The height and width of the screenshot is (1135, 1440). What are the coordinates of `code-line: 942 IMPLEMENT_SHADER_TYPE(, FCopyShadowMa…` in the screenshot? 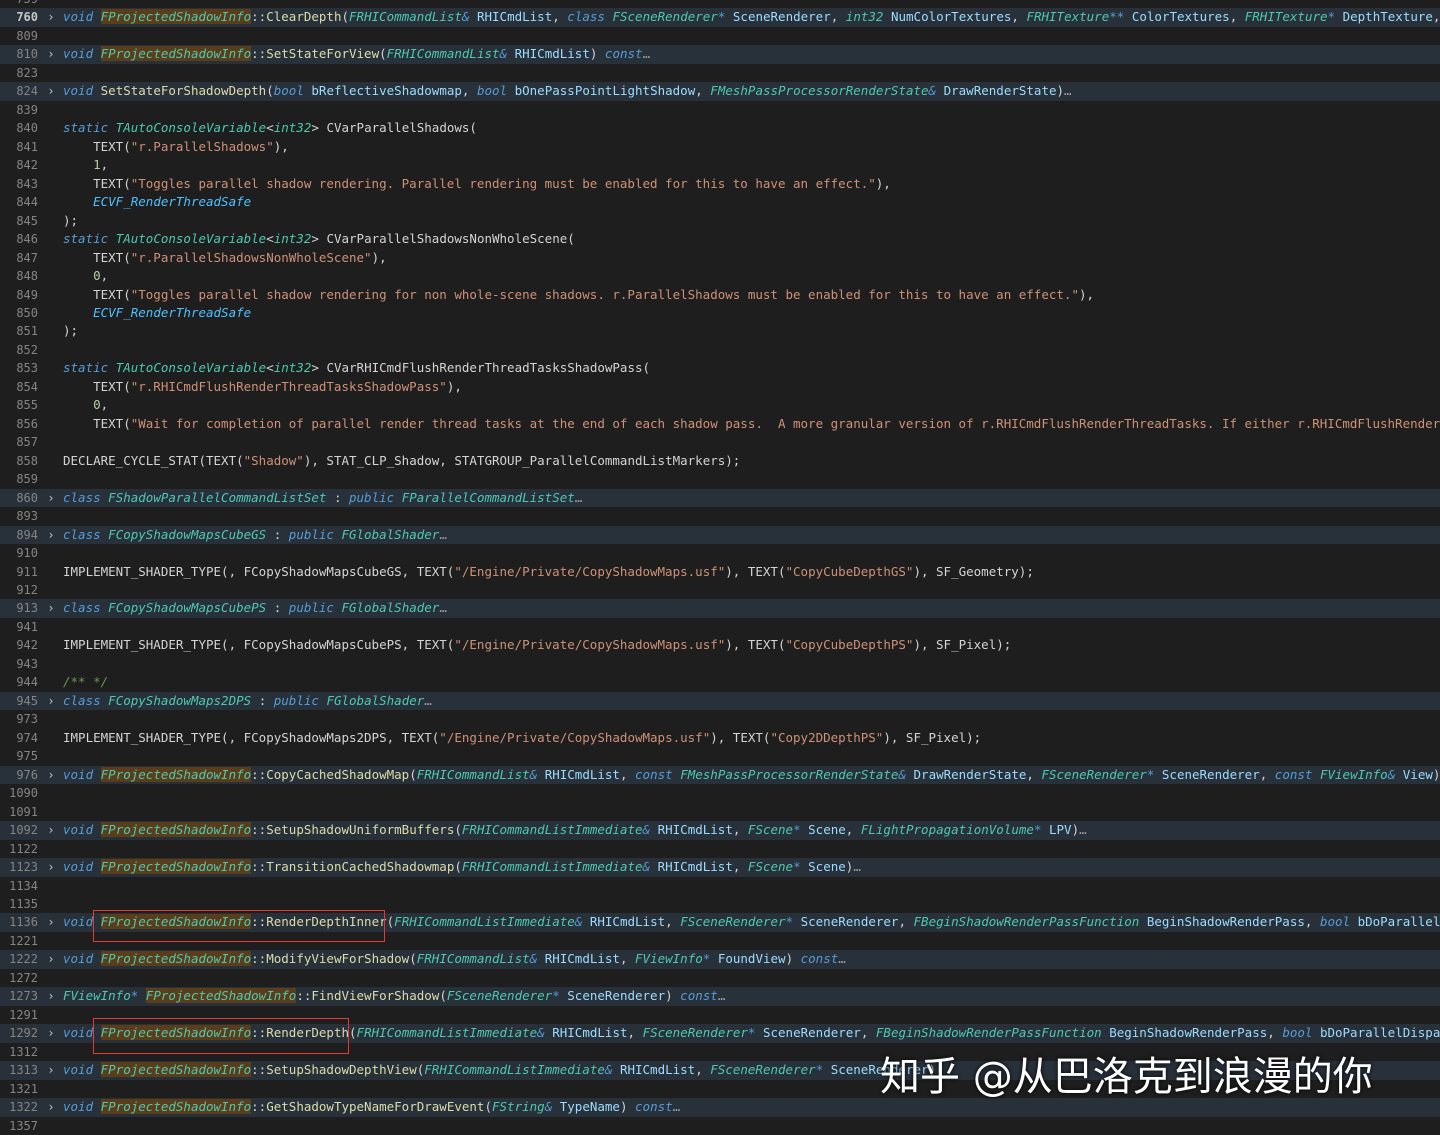 It's located at (720, 645).